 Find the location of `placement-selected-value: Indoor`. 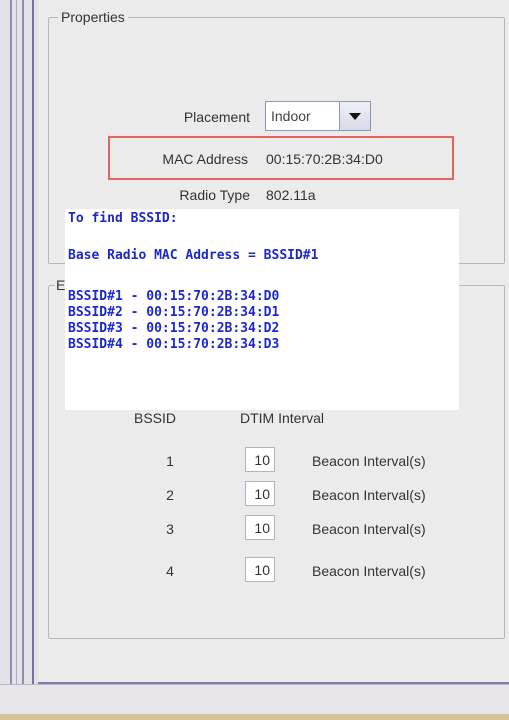

placement-selected-value: Indoor is located at coordinates (291, 116).